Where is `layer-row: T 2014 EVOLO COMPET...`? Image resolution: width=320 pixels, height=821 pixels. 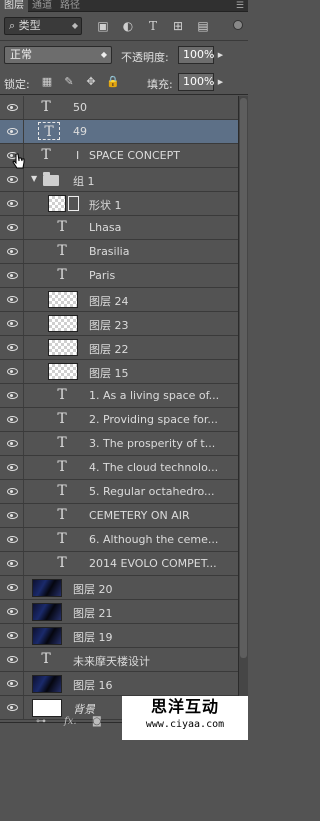 layer-row: T 2014 EVOLO COMPET... is located at coordinates (119, 564).